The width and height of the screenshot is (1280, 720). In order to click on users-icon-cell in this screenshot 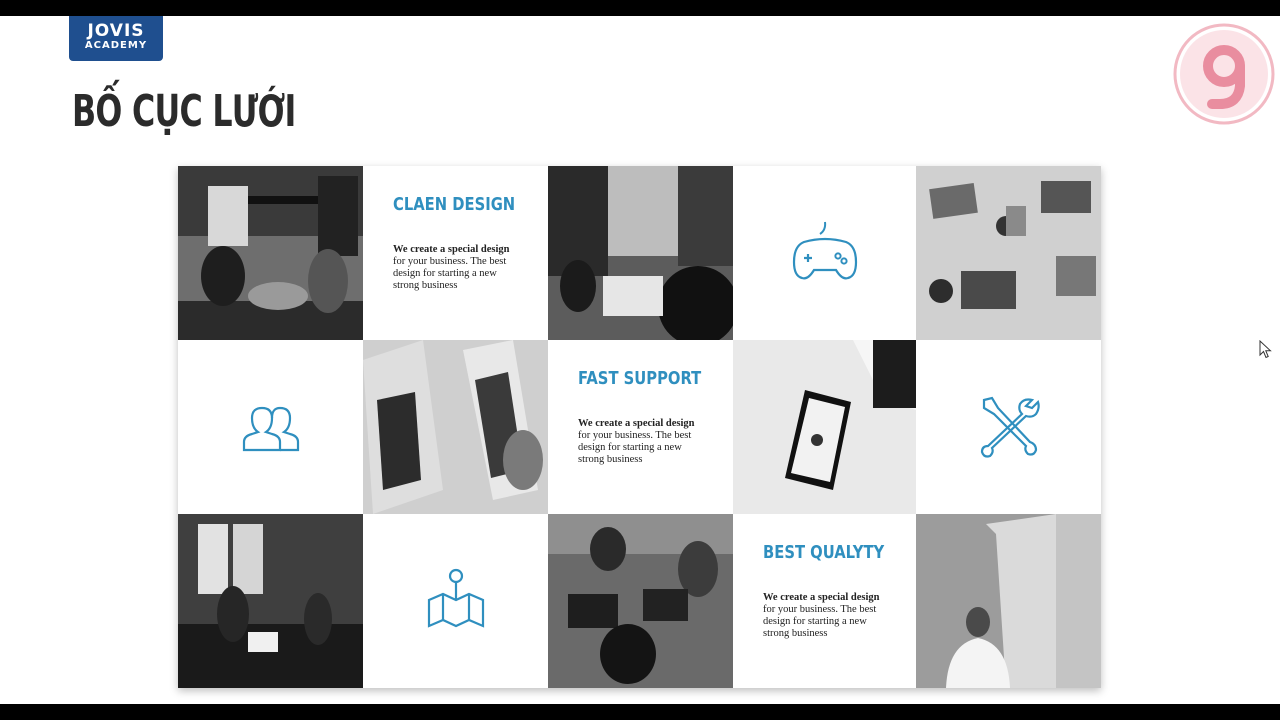, I will do `click(270, 427)`.